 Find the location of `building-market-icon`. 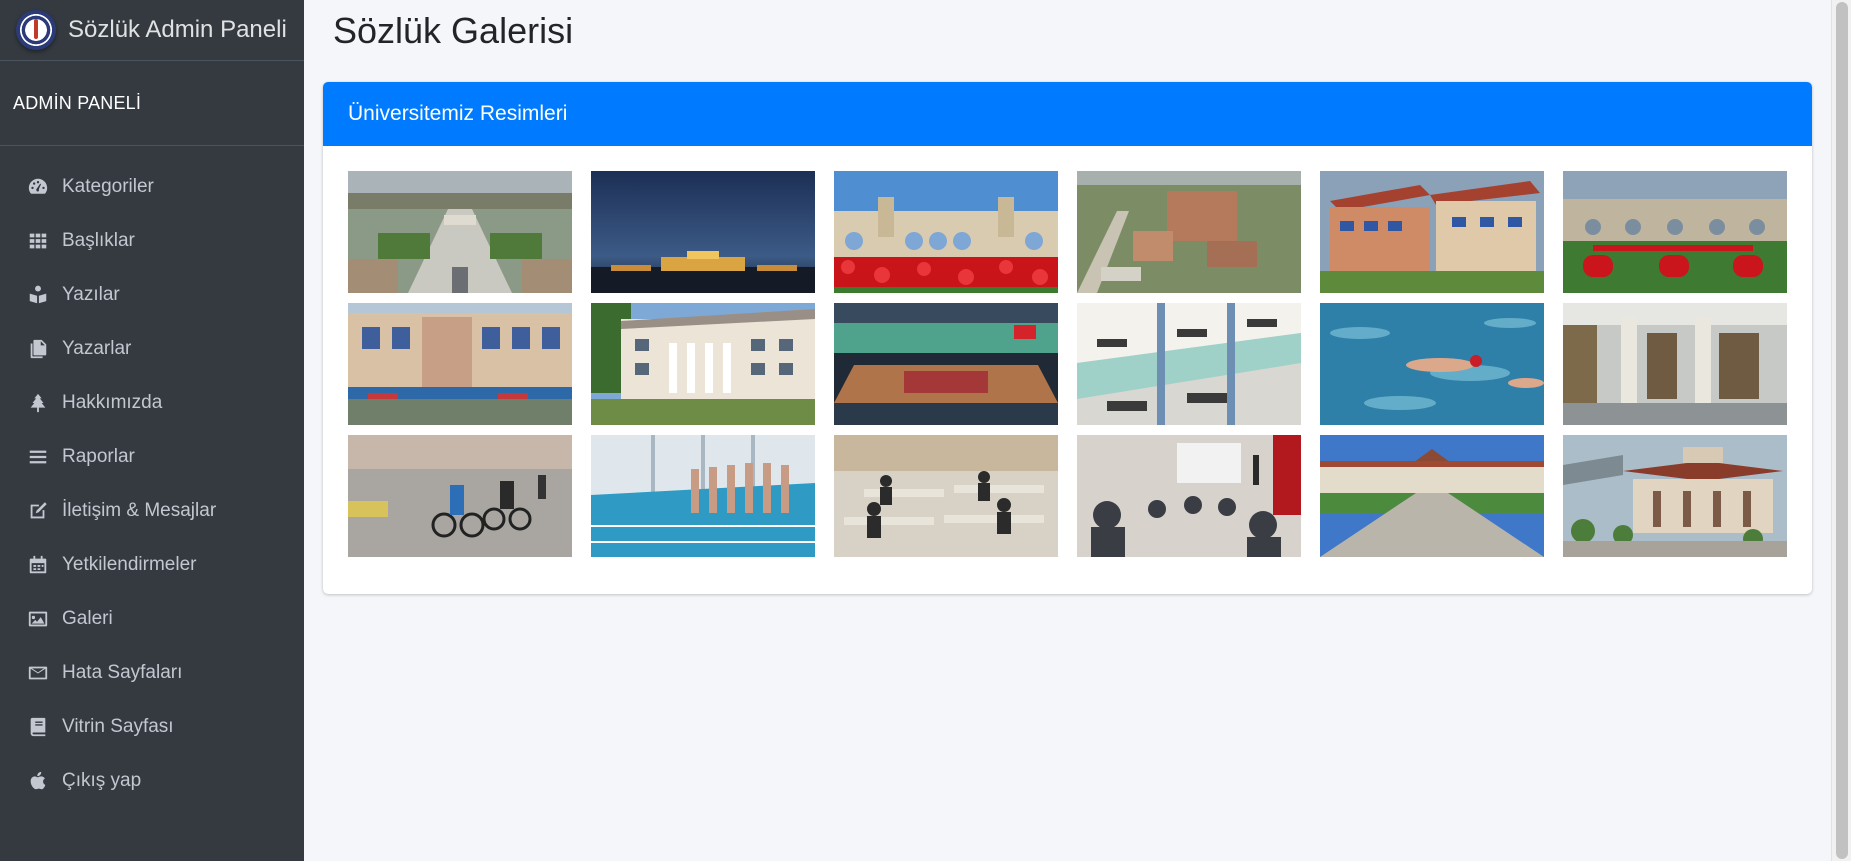

building-market-icon is located at coordinates (460, 364).